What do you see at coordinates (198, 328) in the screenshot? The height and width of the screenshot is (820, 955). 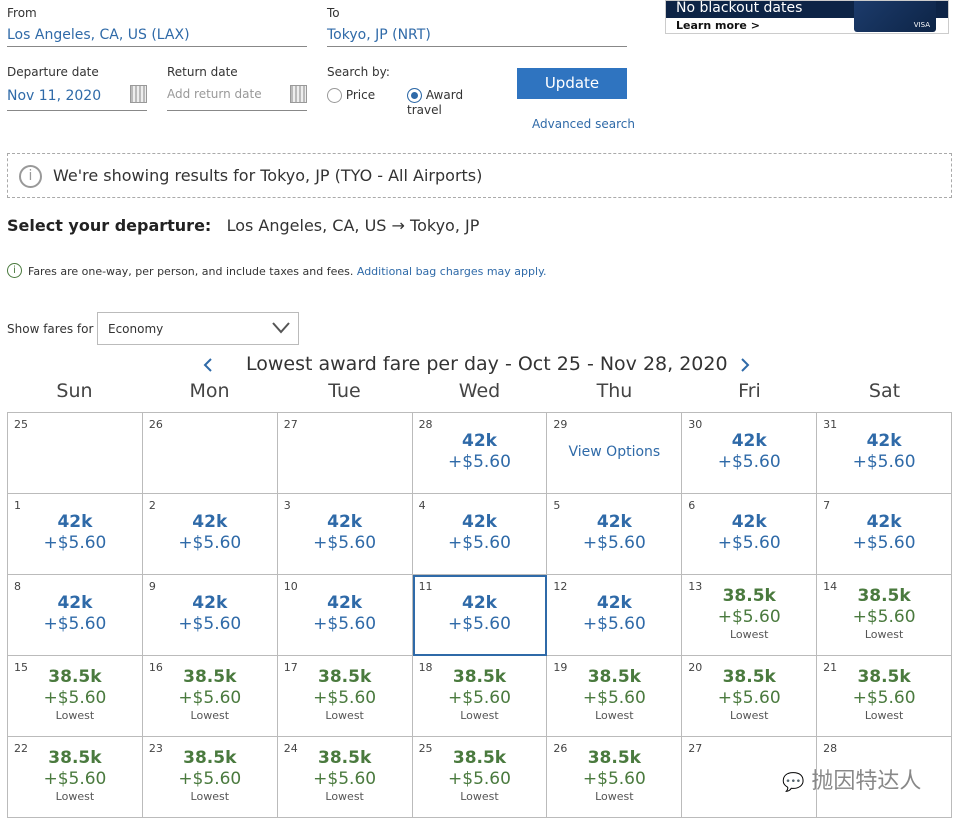 I see `fare-class-select: Economy` at bounding box center [198, 328].